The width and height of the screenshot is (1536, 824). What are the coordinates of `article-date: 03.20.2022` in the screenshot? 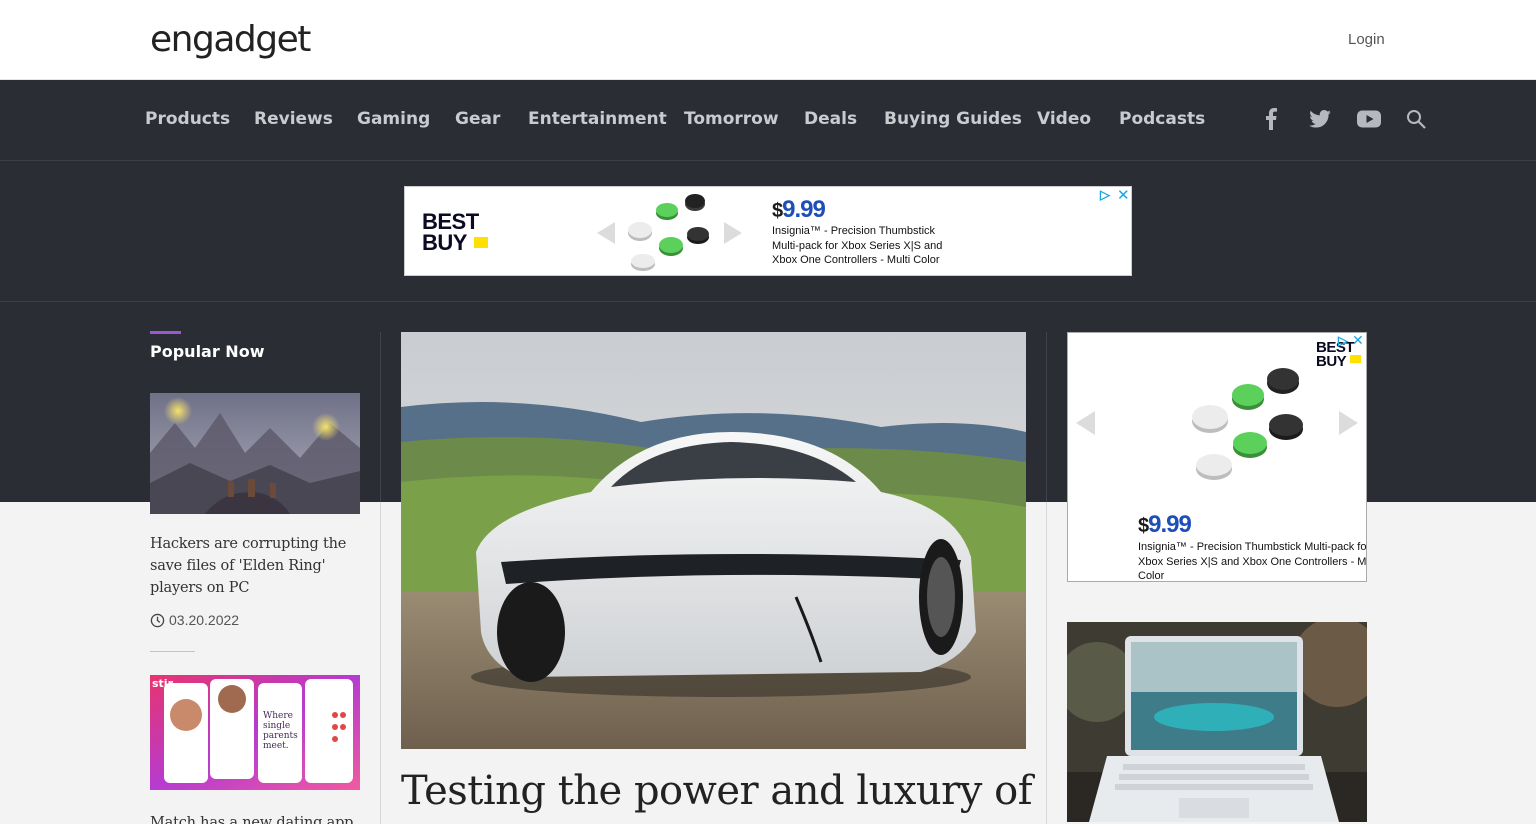 It's located at (194, 620).